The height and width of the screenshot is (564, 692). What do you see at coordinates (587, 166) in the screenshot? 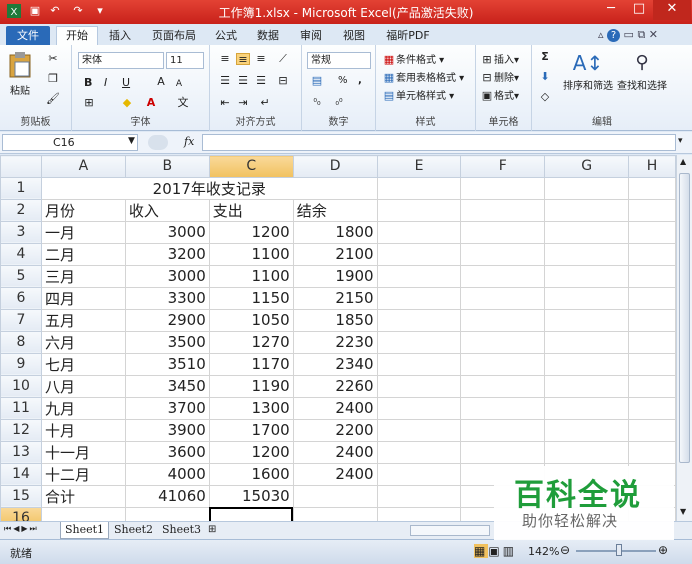
I see `column-header: G` at bounding box center [587, 166].